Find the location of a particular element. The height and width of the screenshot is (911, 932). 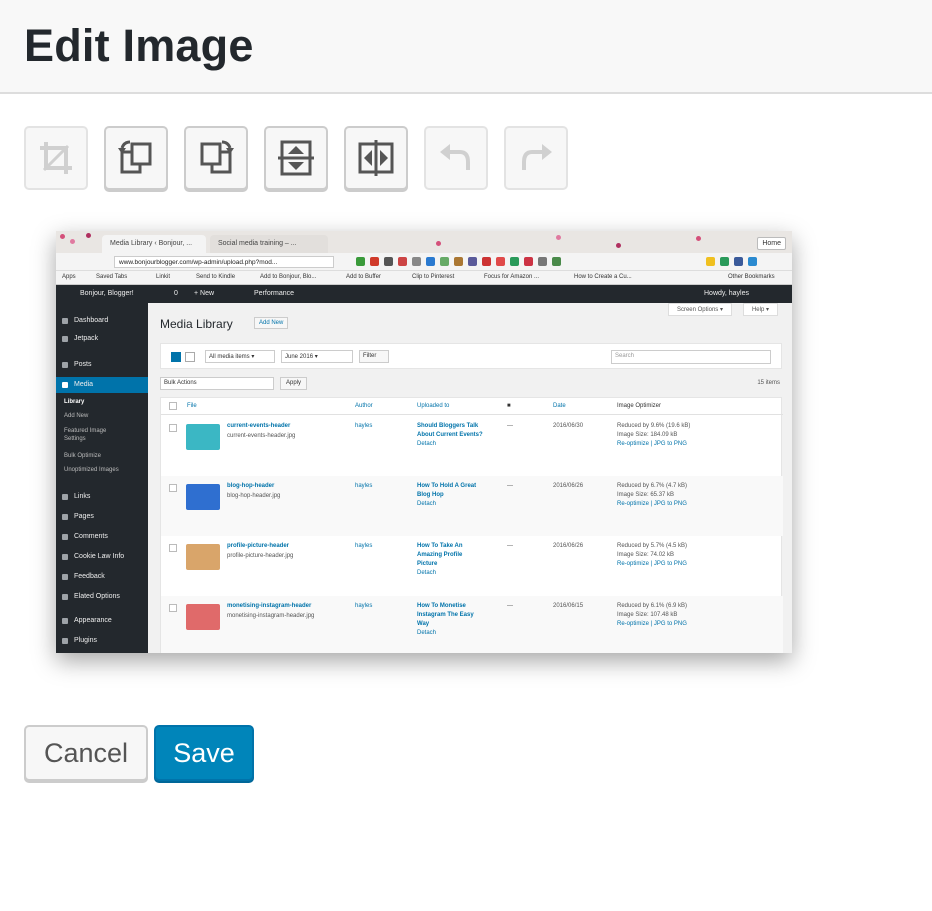

sidebar-item-label: Posts is located at coordinates (83, 364).